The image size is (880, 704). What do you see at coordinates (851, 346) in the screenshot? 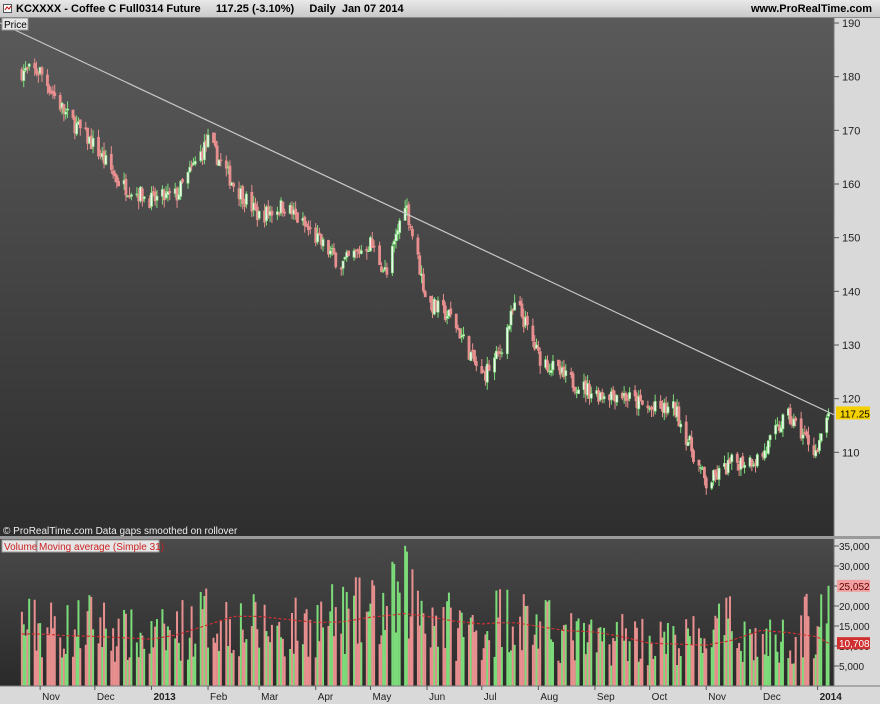
I see `price-tick-label: 130` at bounding box center [851, 346].